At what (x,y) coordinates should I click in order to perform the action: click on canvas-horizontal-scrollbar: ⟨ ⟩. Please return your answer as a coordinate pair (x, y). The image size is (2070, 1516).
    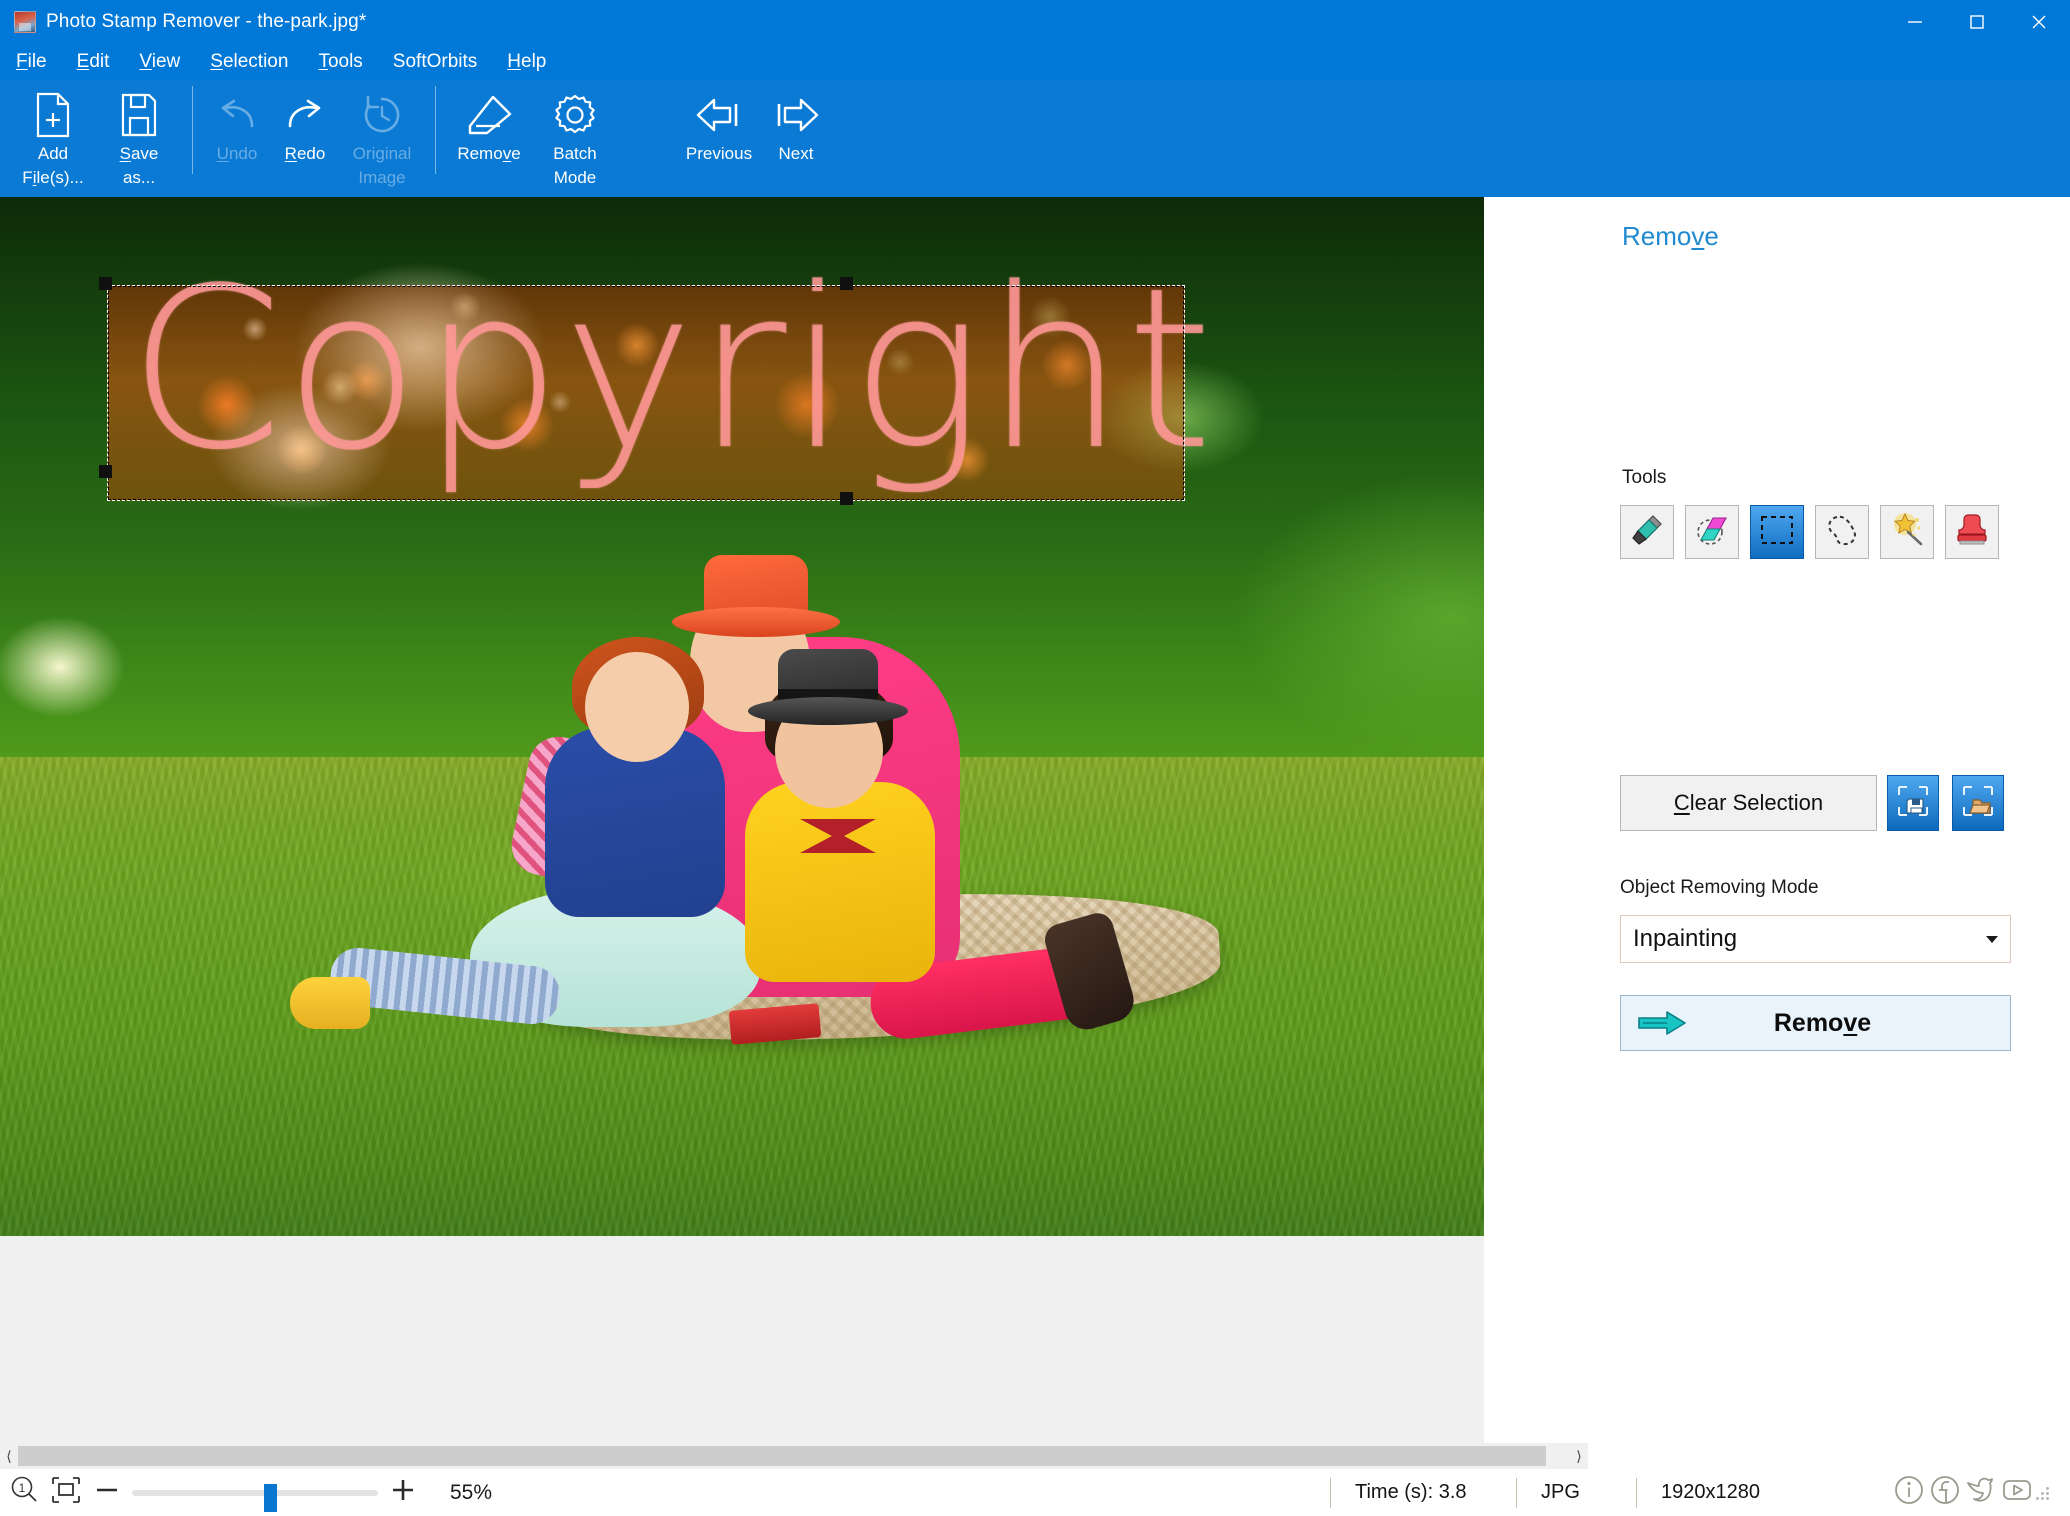
    Looking at the image, I should click on (794, 1456).